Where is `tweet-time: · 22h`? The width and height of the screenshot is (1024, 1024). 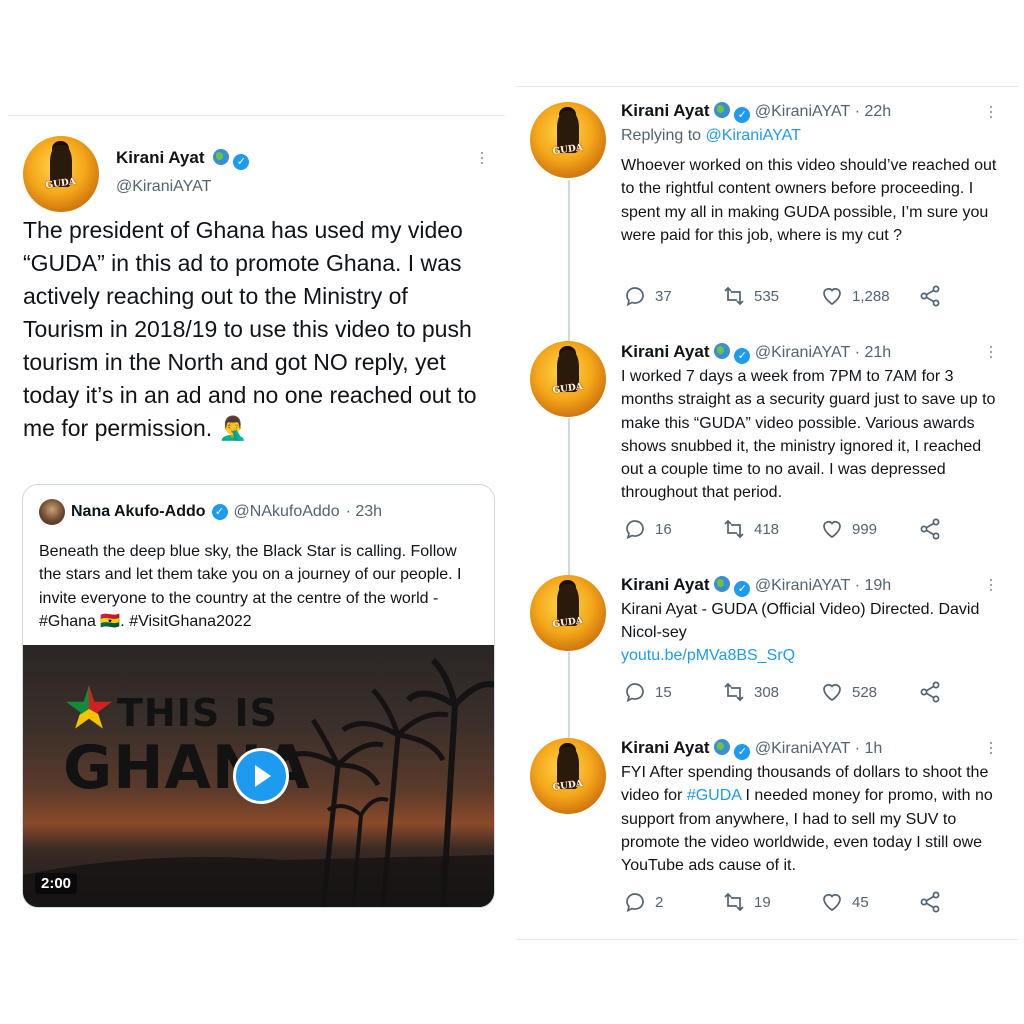 tweet-time: · 22h is located at coordinates (873, 111).